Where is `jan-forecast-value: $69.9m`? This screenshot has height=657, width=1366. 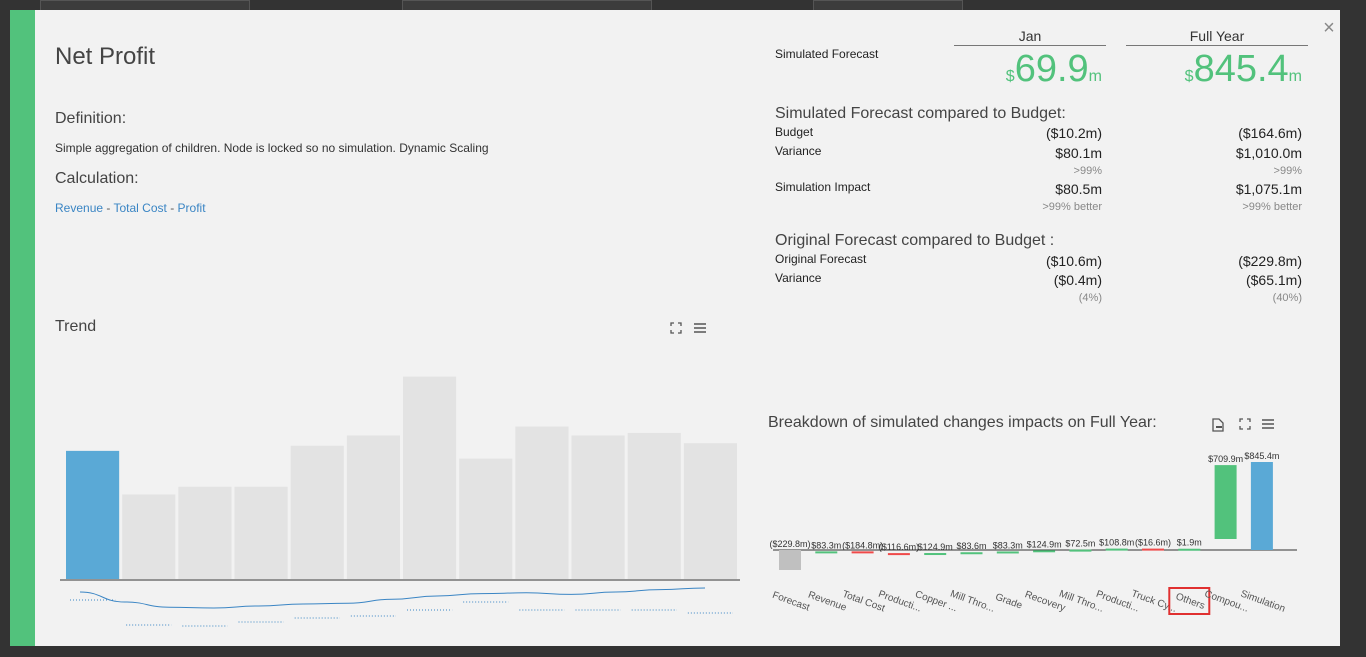 jan-forecast-value: $69.9m is located at coordinates (1054, 69).